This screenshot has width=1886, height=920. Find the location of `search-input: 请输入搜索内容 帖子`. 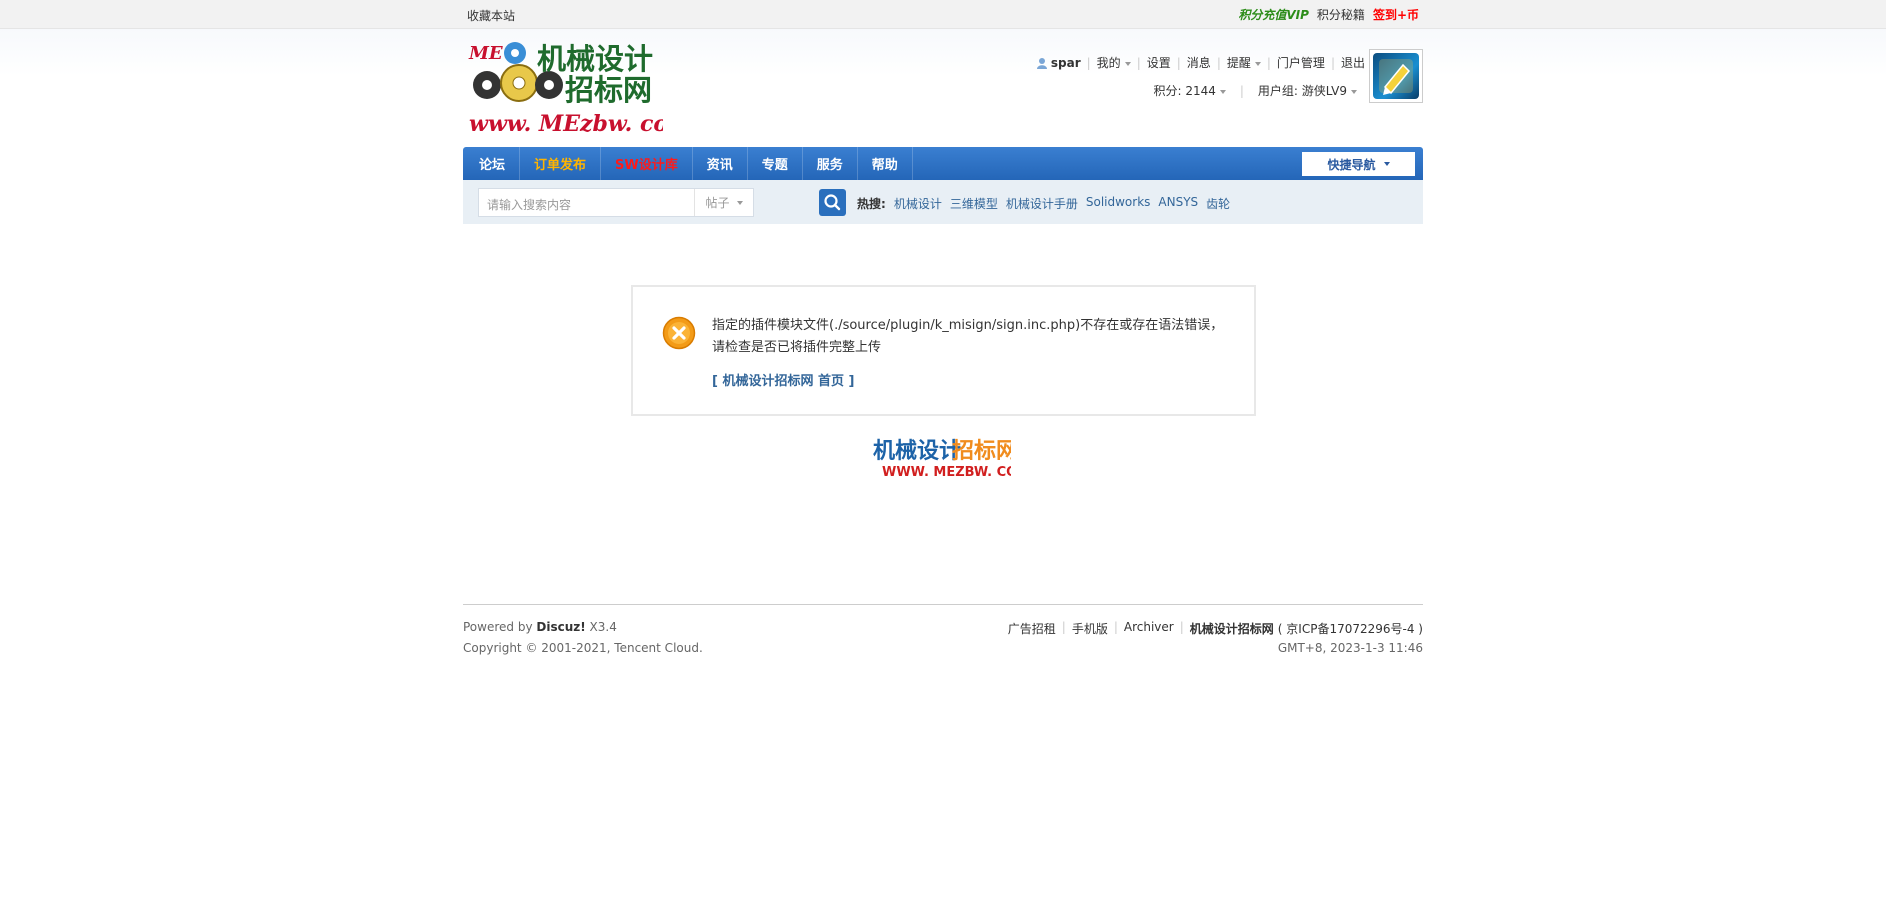

search-input: 请输入搜索内容 帖子 is located at coordinates (616, 202).